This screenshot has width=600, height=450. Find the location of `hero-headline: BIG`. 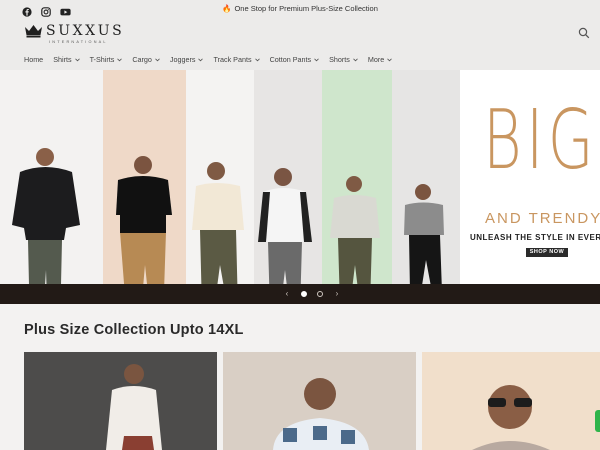

hero-headline: BIG is located at coordinates (540, 140).